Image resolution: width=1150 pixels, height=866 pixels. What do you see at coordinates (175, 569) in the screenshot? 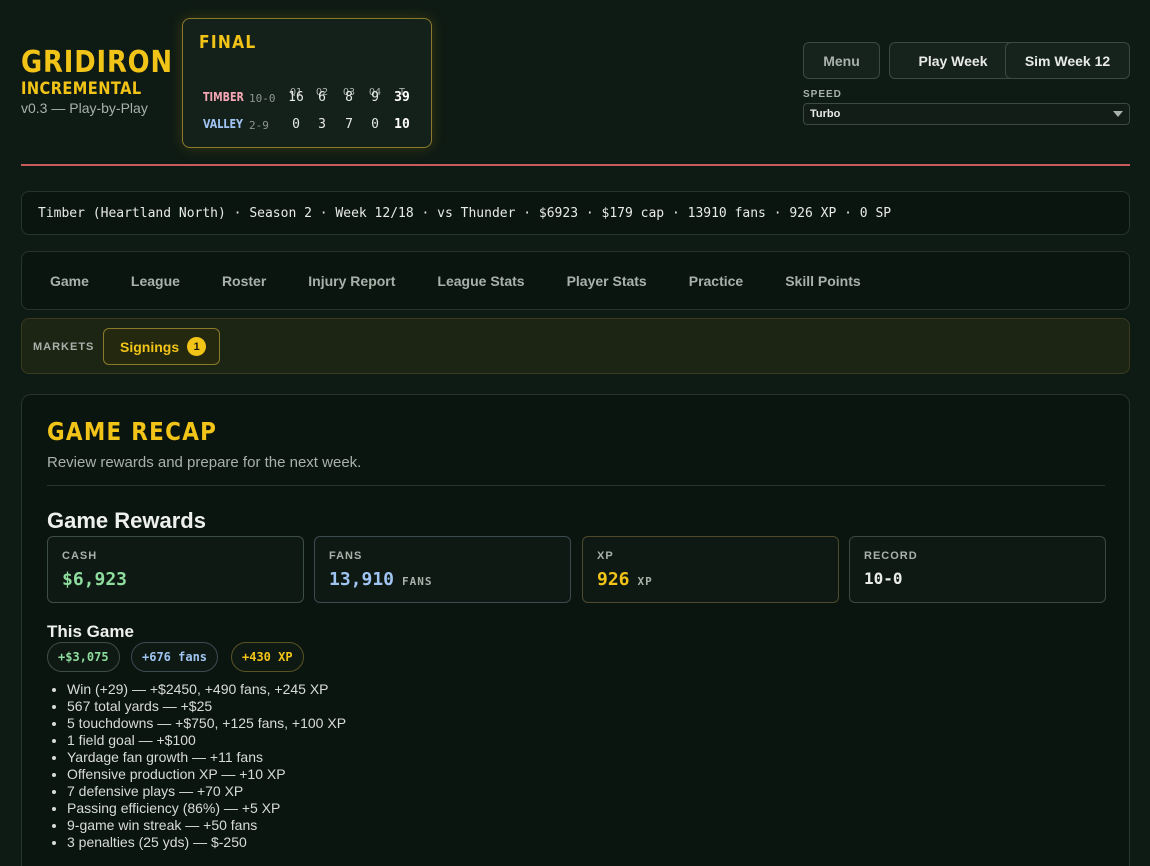
I see `cash-card: CASH $6,923` at bounding box center [175, 569].